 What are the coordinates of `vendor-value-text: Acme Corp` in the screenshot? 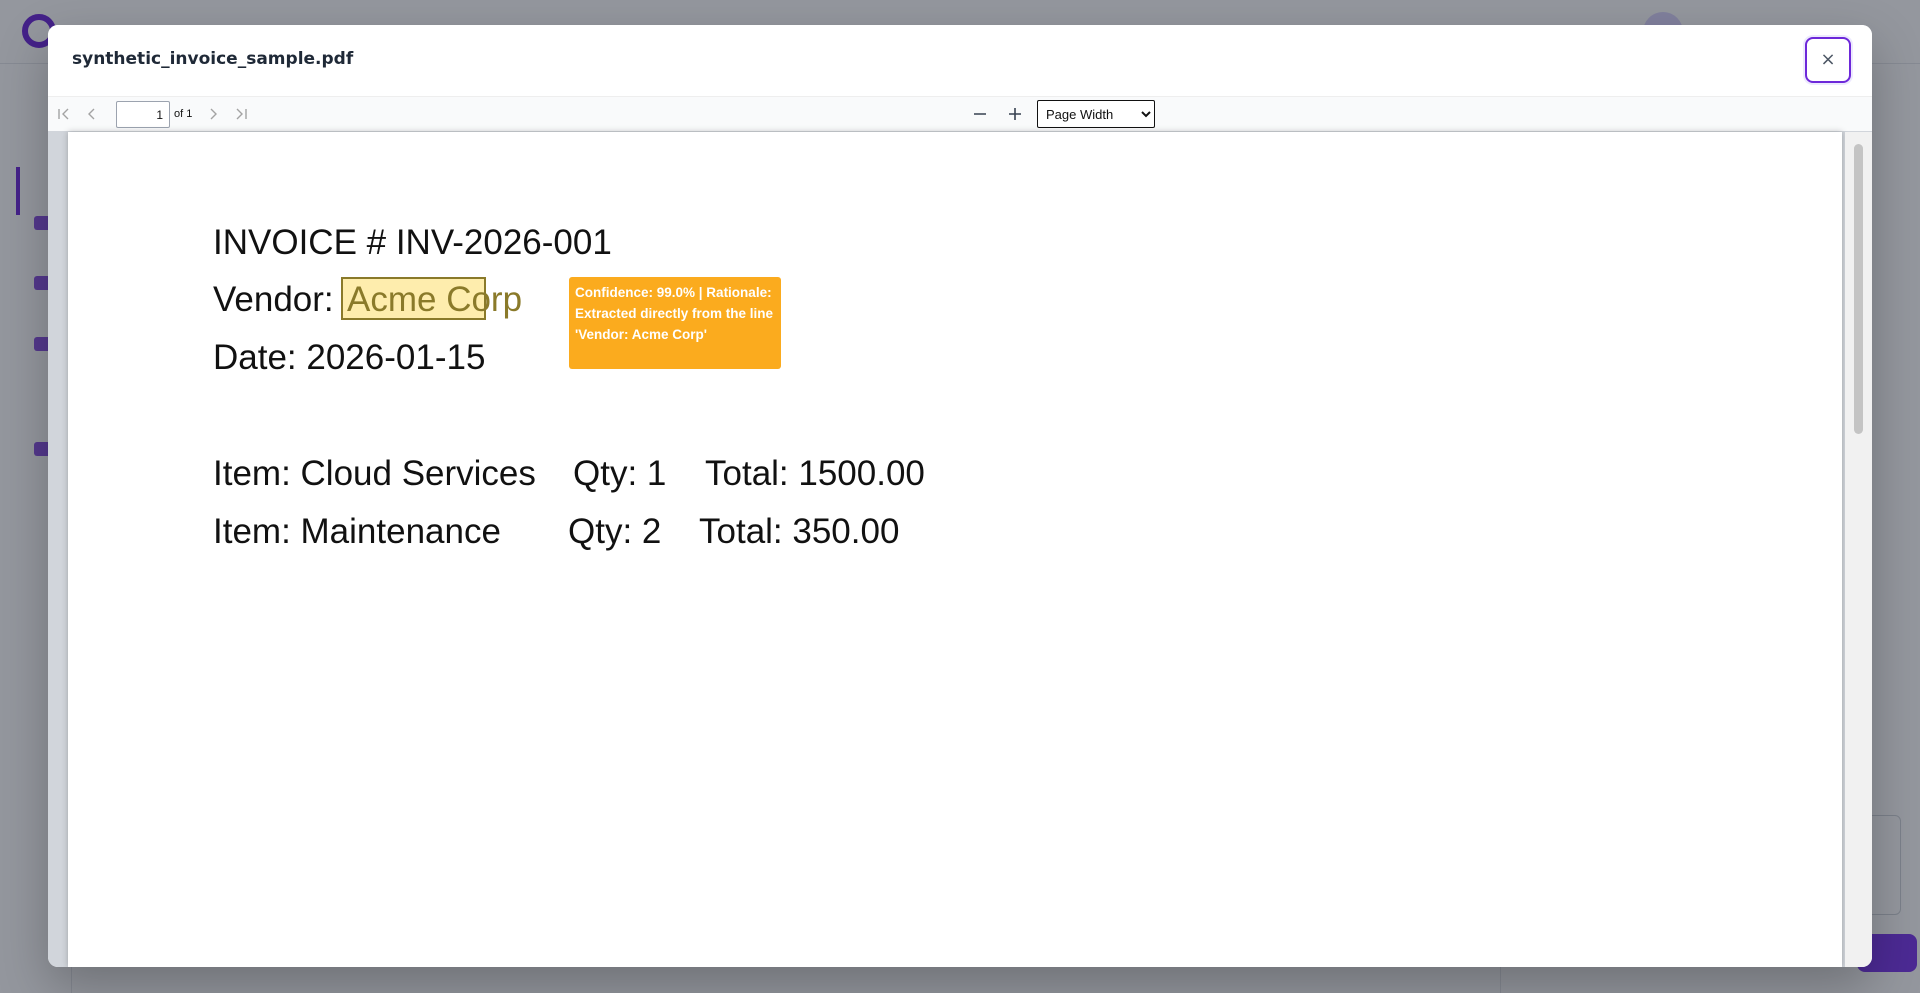 It's located at (435, 299).